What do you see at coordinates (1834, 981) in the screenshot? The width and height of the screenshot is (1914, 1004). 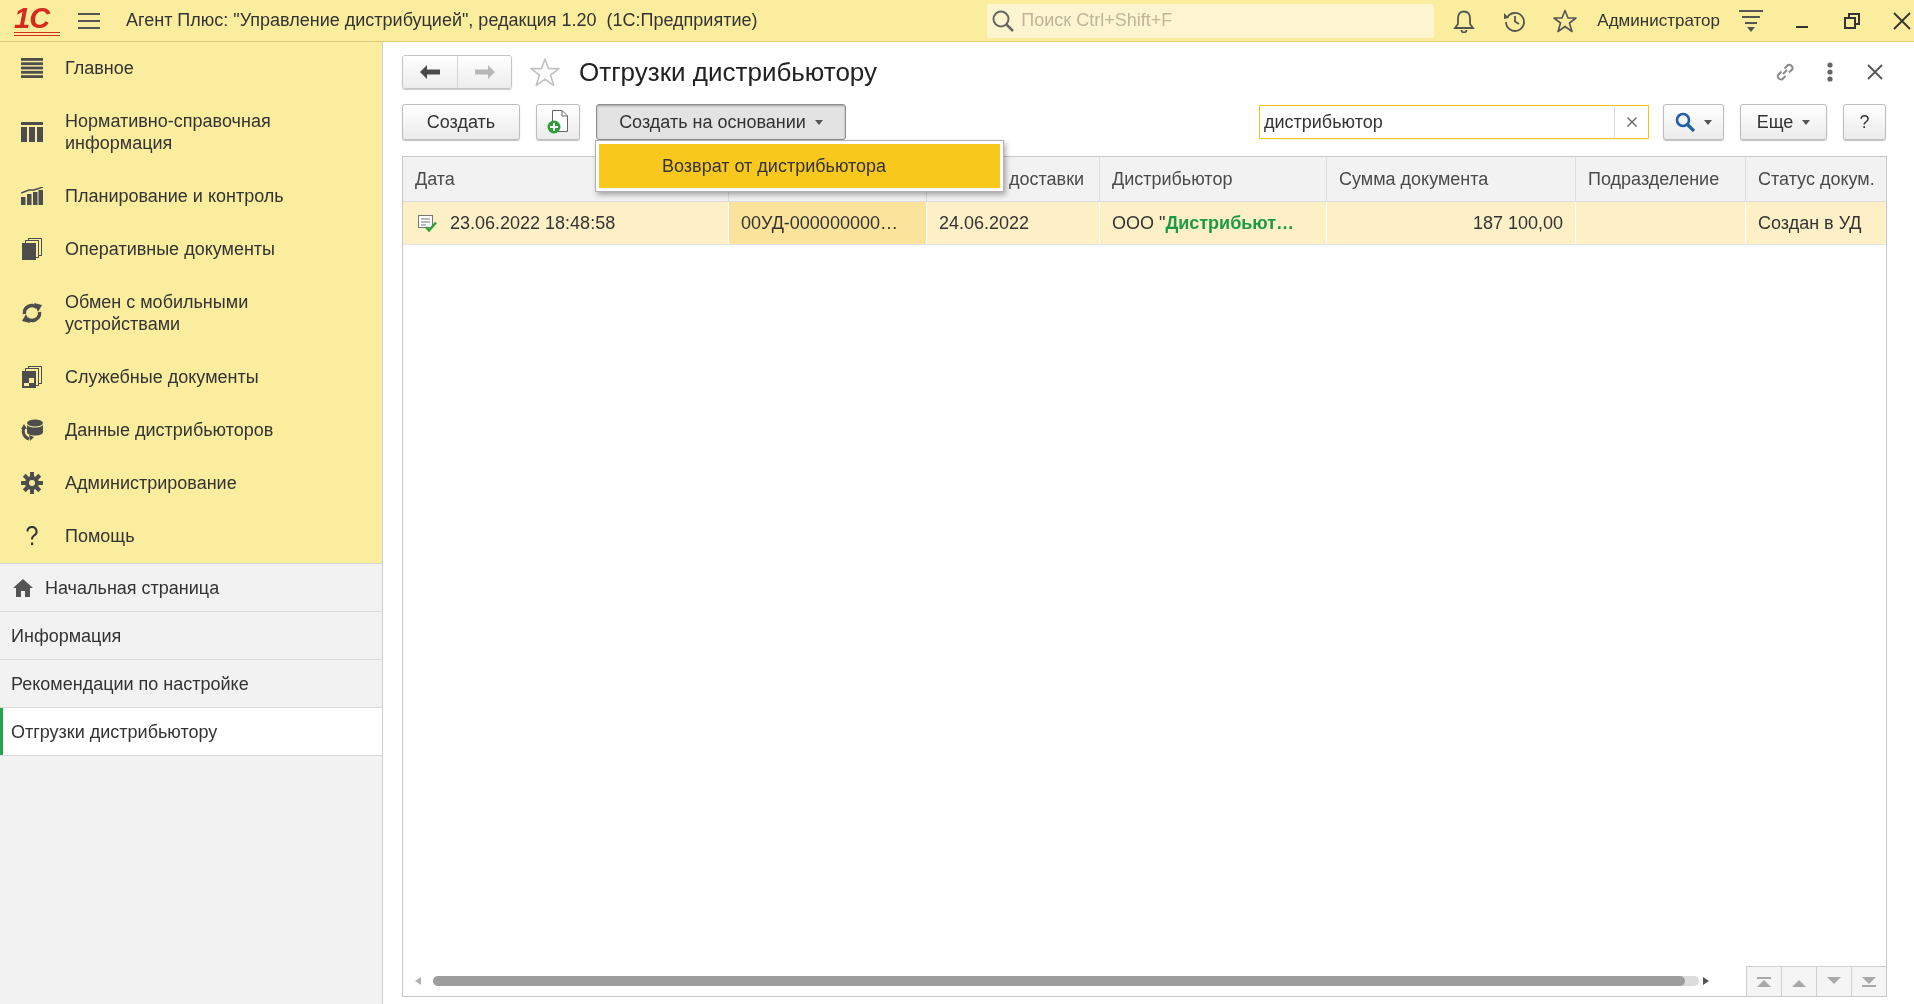 I see `down-triangle-icon` at bounding box center [1834, 981].